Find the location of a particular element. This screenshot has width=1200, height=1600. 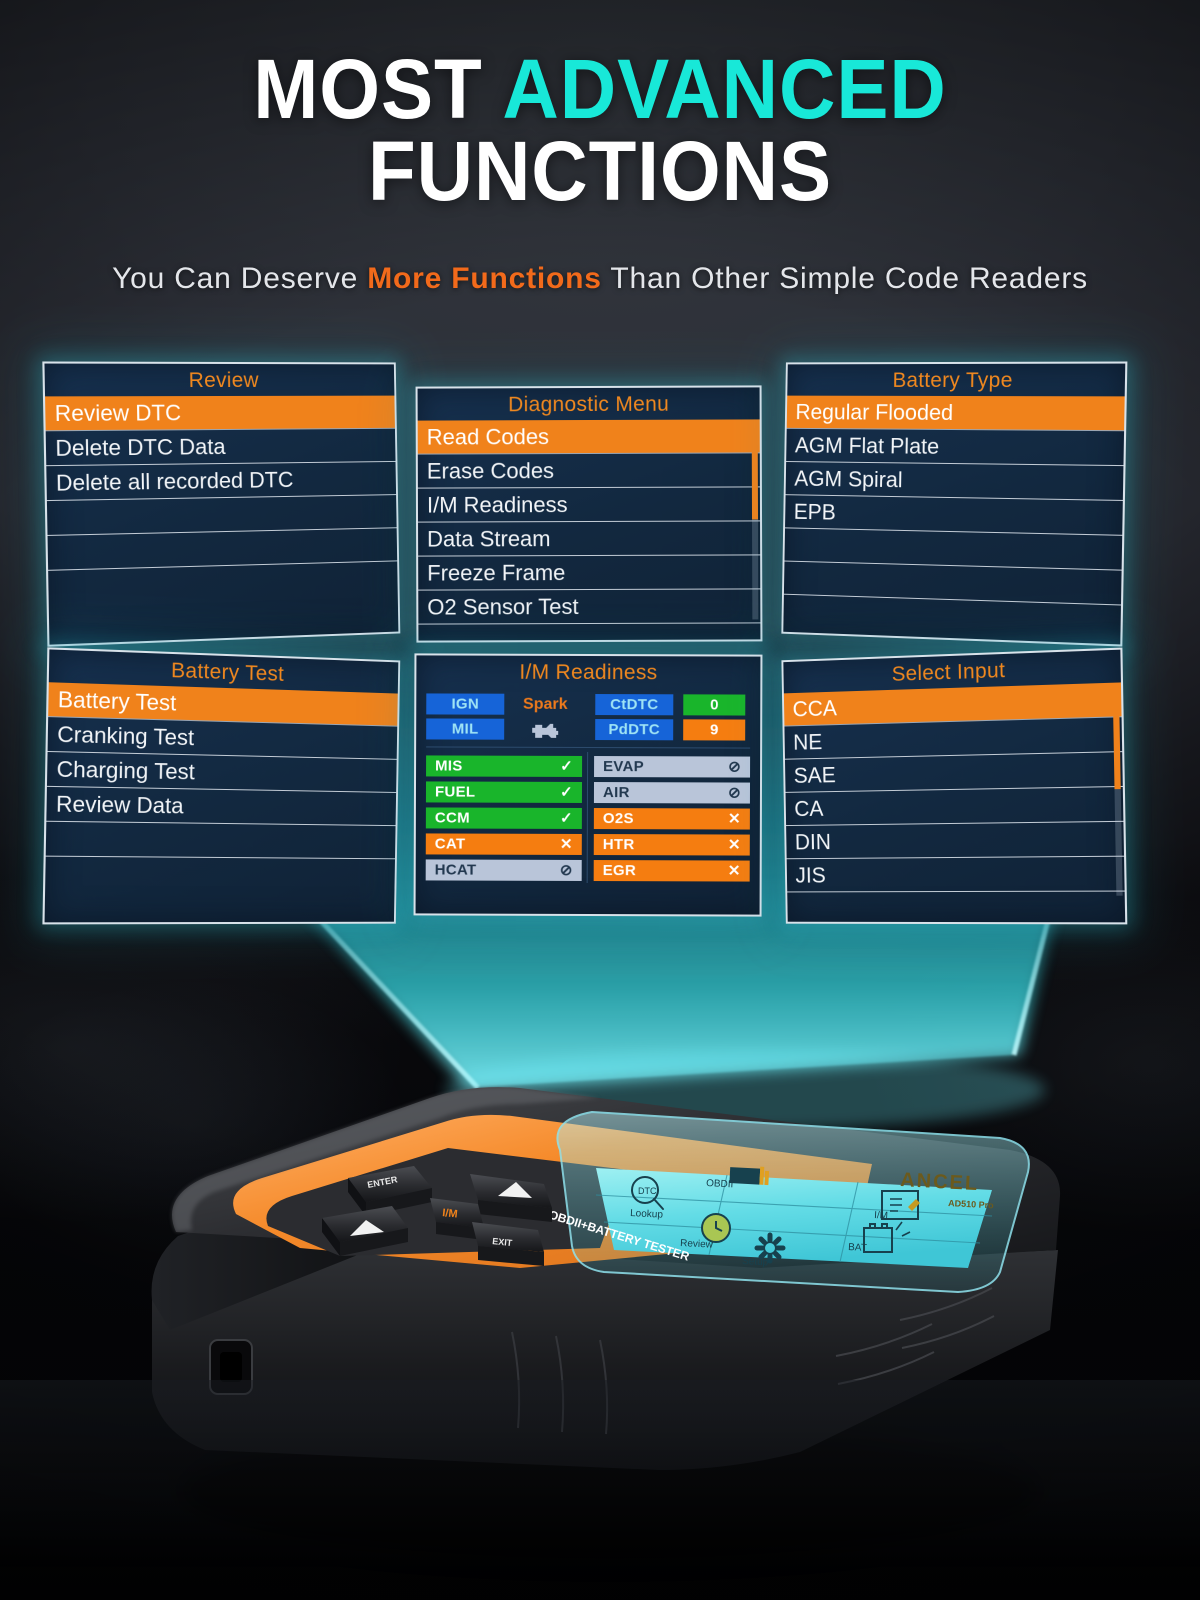

im-summary-row: IGN Spark MIL CtDTC 0 PdDTC 9 is located at coordinates (588, 719).